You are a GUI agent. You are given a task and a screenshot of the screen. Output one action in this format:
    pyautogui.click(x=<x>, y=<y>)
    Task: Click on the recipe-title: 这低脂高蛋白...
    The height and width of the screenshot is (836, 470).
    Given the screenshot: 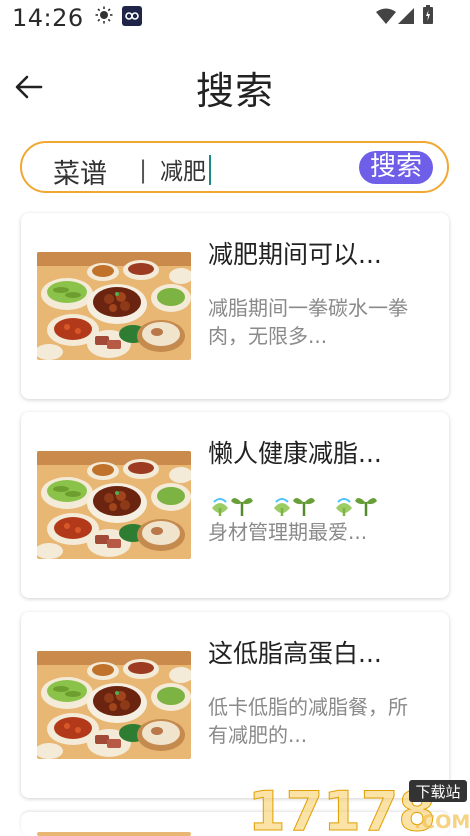 What is the action you would take?
    pyautogui.click(x=295, y=653)
    